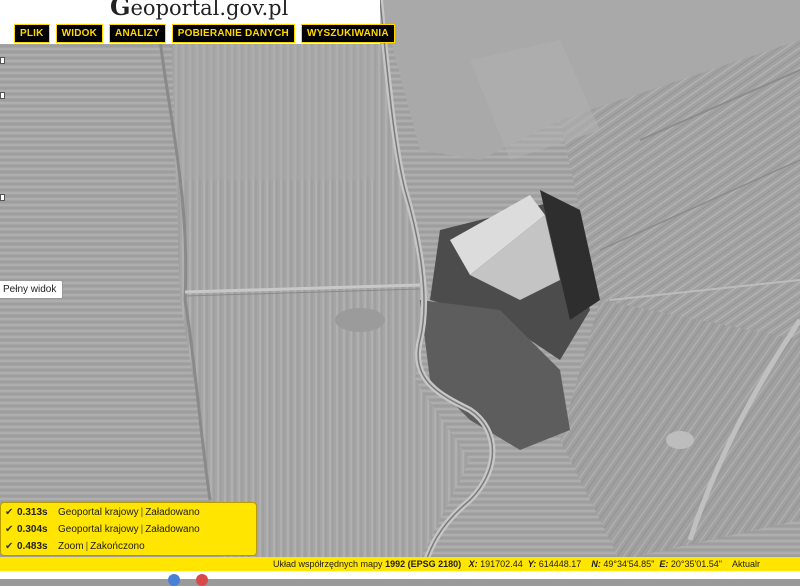 This screenshot has height=586, width=800. What do you see at coordinates (32, 529) in the screenshot?
I see `log-time: 0.304s` at bounding box center [32, 529].